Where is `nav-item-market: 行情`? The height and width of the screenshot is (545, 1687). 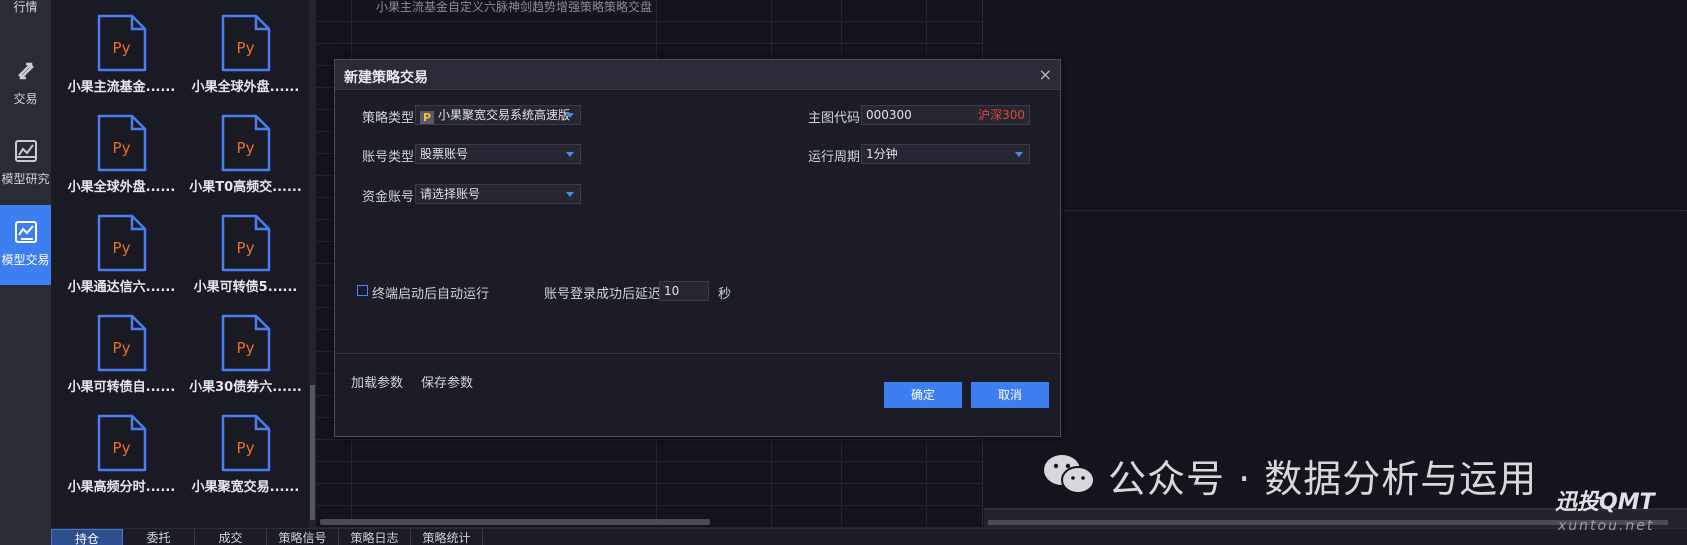 nav-item-market: 行情 is located at coordinates (25, 14).